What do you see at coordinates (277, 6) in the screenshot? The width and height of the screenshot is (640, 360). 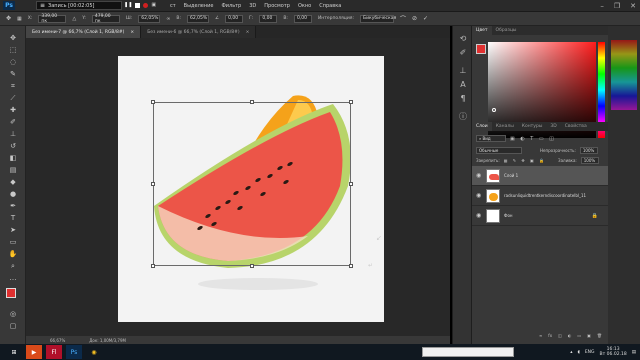 I see `menu-item-view: Просмотр` at bounding box center [277, 6].